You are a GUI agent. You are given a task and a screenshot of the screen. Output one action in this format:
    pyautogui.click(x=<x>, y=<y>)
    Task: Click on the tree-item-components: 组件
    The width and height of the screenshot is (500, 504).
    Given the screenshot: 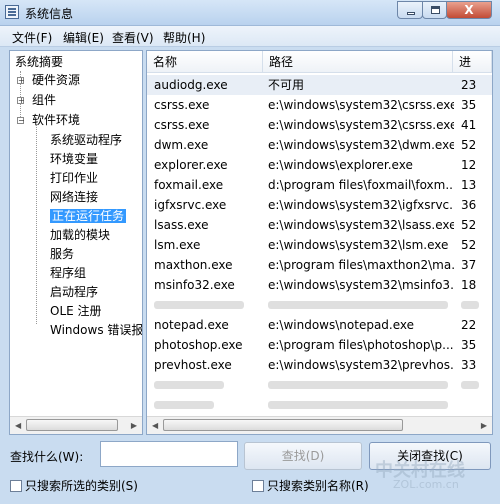 What is the action you would take?
    pyautogui.click(x=44, y=100)
    